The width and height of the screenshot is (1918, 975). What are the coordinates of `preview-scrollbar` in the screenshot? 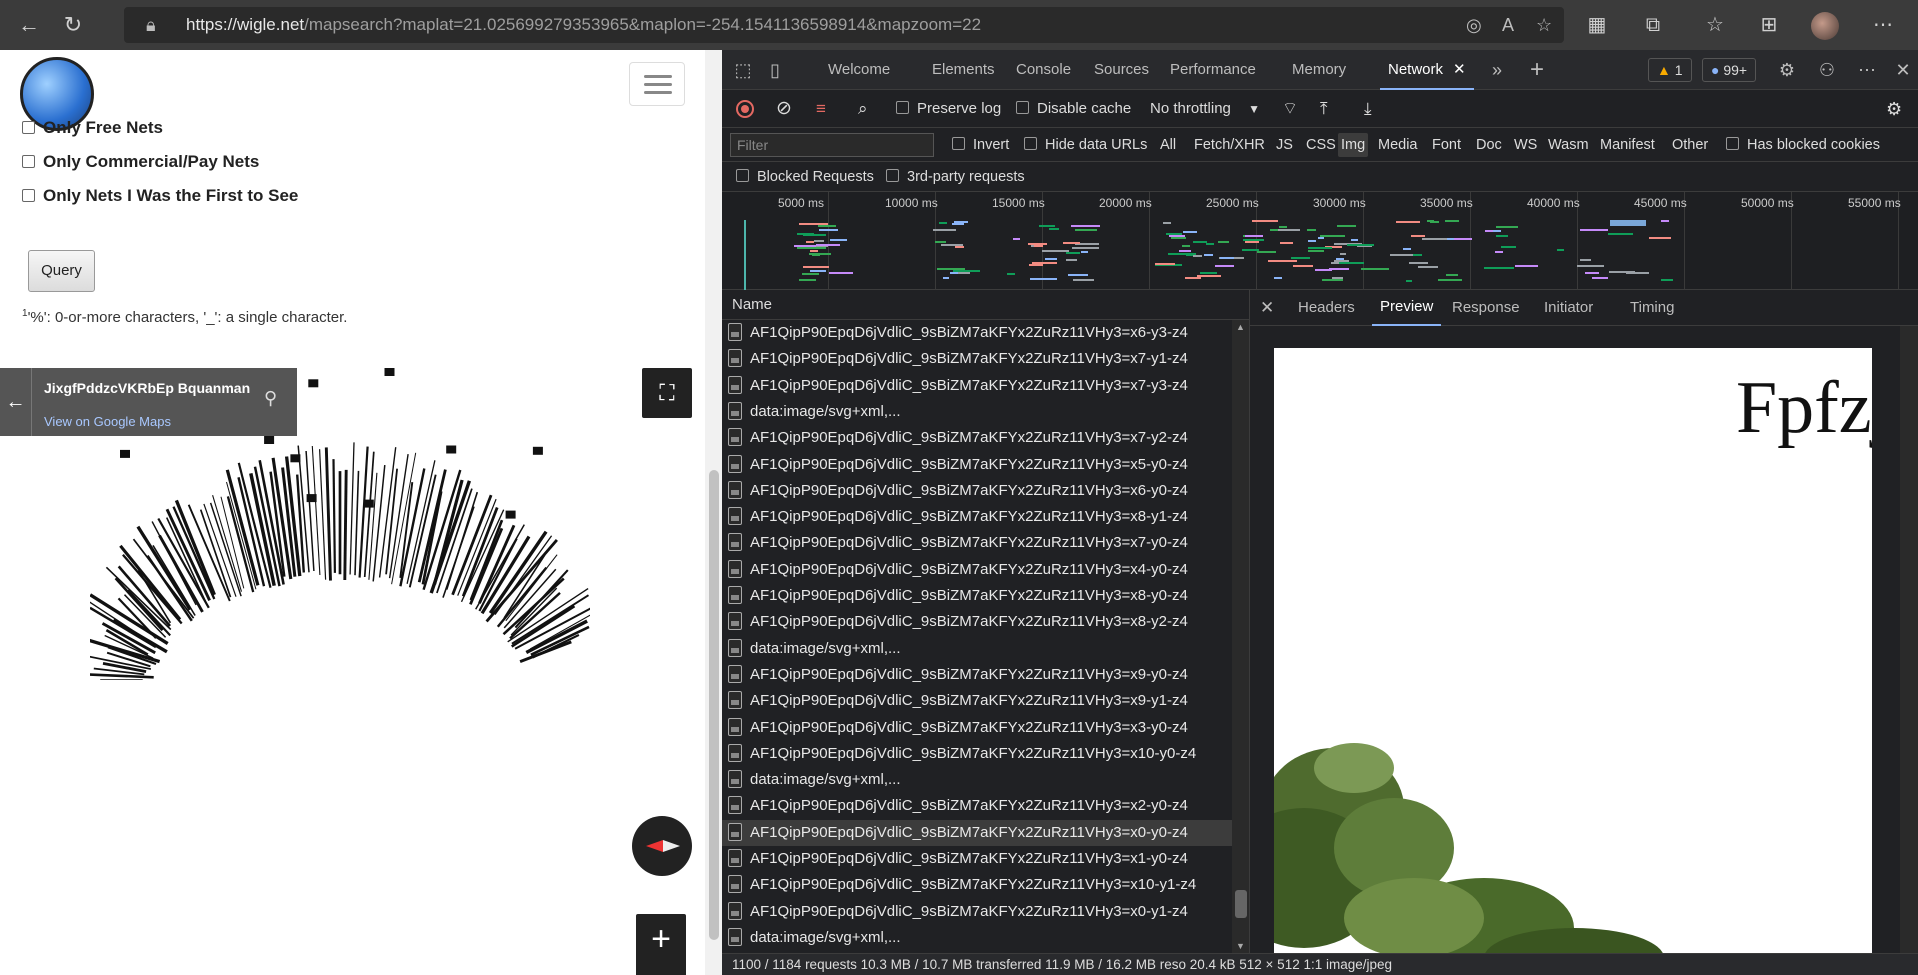 It's located at (1909, 639).